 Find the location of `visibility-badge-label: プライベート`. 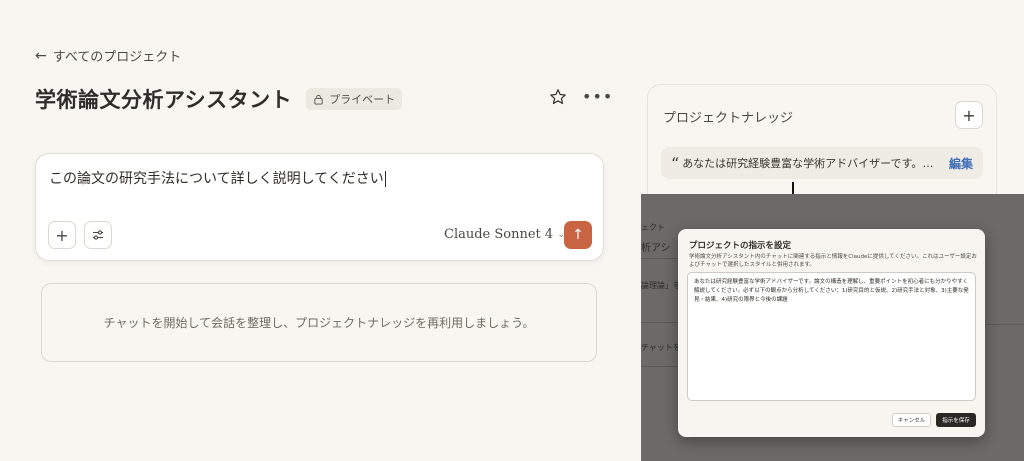

visibility-badge-label: プライベート is located at coordinates (362, 99).